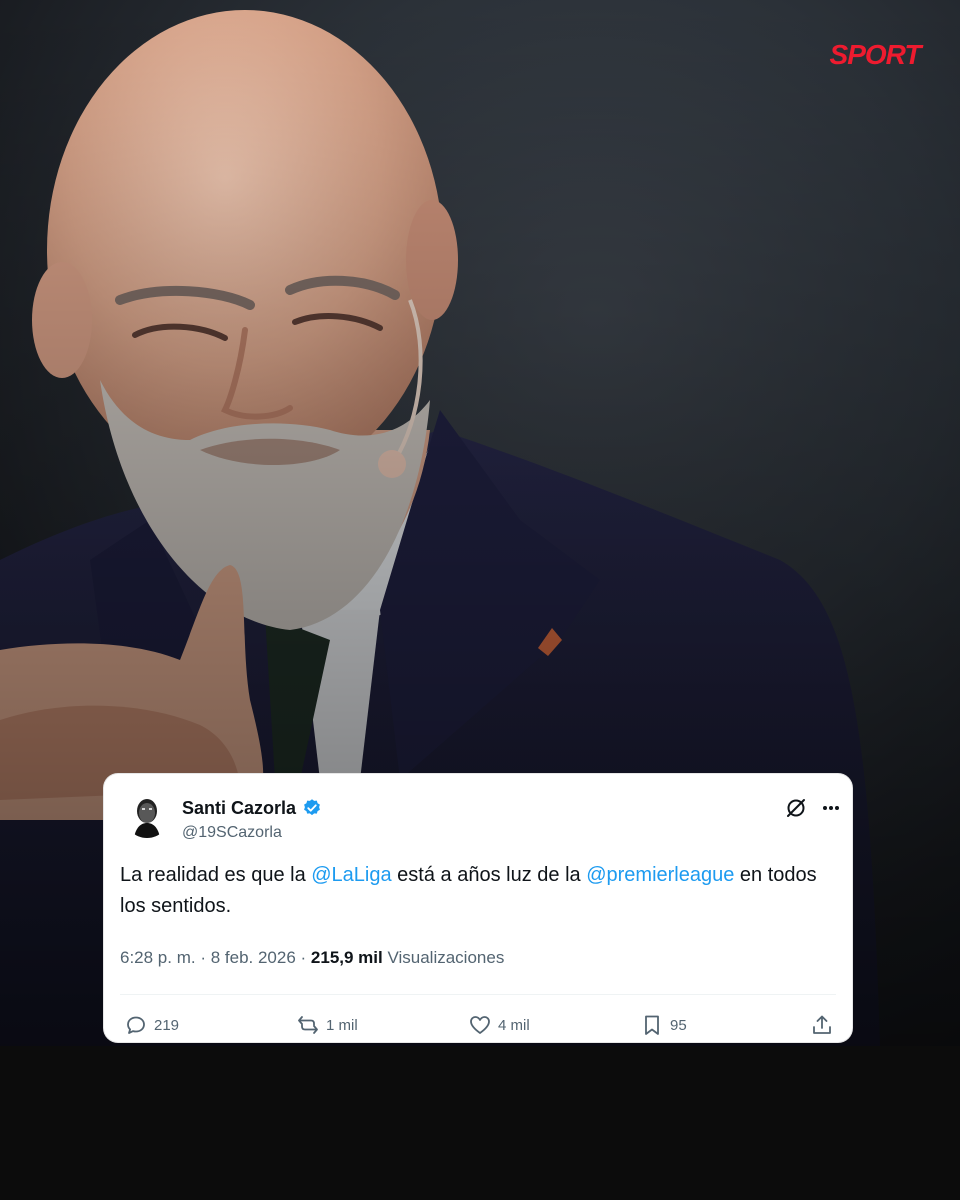  What do you see at coordinates (480, 1025) in the screenshot?
I see `heart-icon` at bounding box center [480, 1025].